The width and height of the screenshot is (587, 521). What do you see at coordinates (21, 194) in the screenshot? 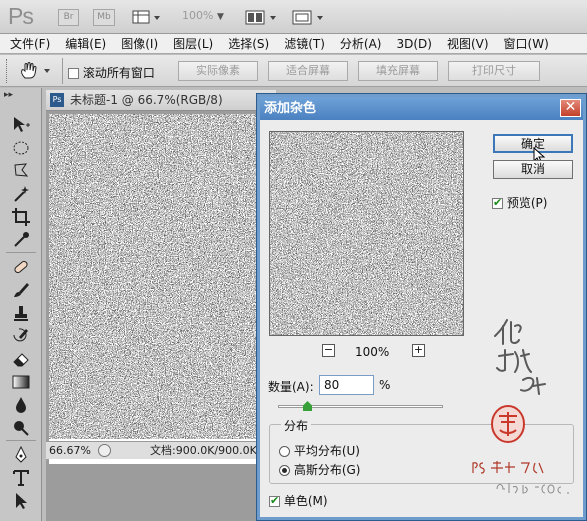
I see `quick-selection-tool` at bounding box center [21, 194].